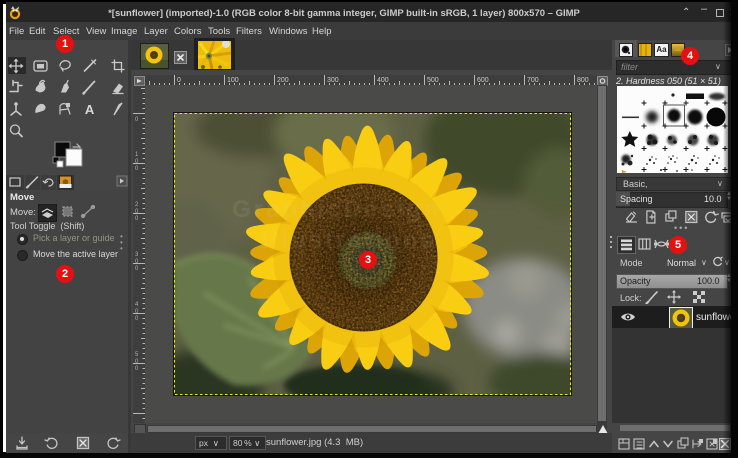 This screenshot has height=458, width=738. Describe the element at coordinates (383, 80) in the screenshot. I see `svg-text: 400` at that location.